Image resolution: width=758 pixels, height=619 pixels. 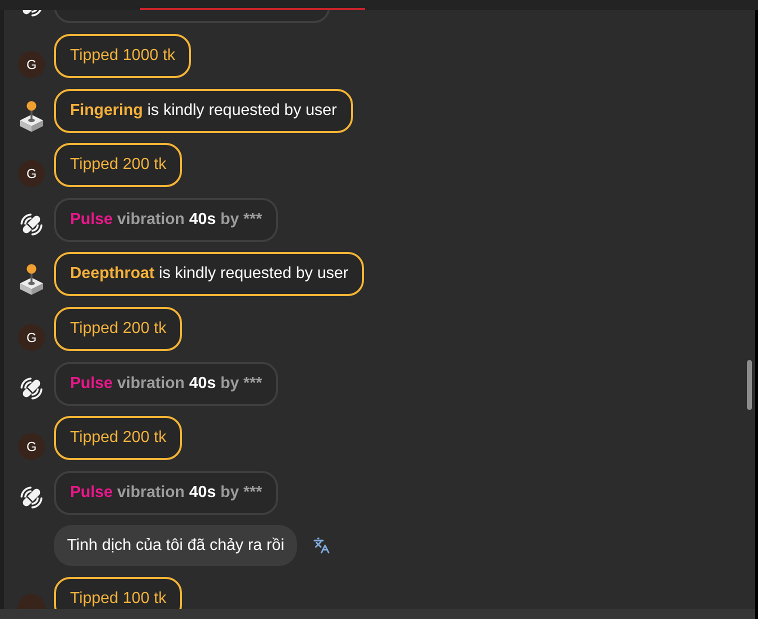 What do you see at coordinates (176, 545) in the screenshot?
I see `chat-message: Tinh dịch của tôi đã chảy ra rồi` at bounding box center [176, 545].